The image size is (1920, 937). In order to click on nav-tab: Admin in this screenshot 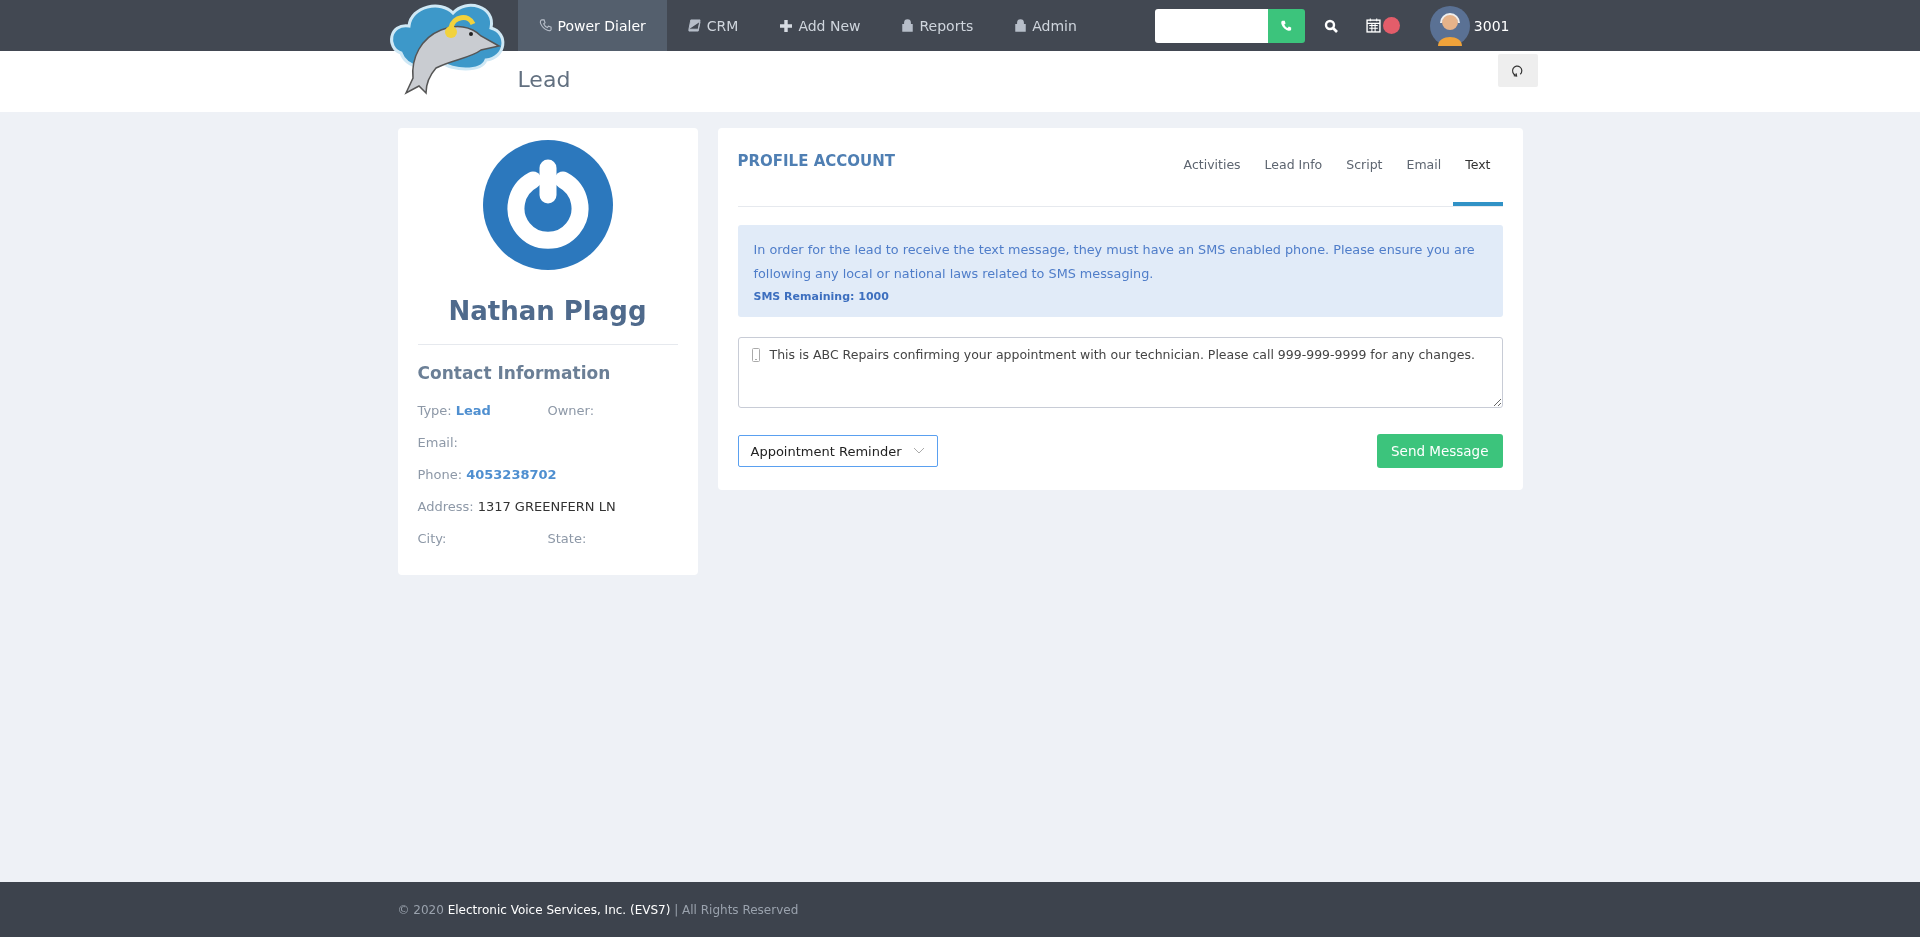, I will do `click(1046, 25)`.